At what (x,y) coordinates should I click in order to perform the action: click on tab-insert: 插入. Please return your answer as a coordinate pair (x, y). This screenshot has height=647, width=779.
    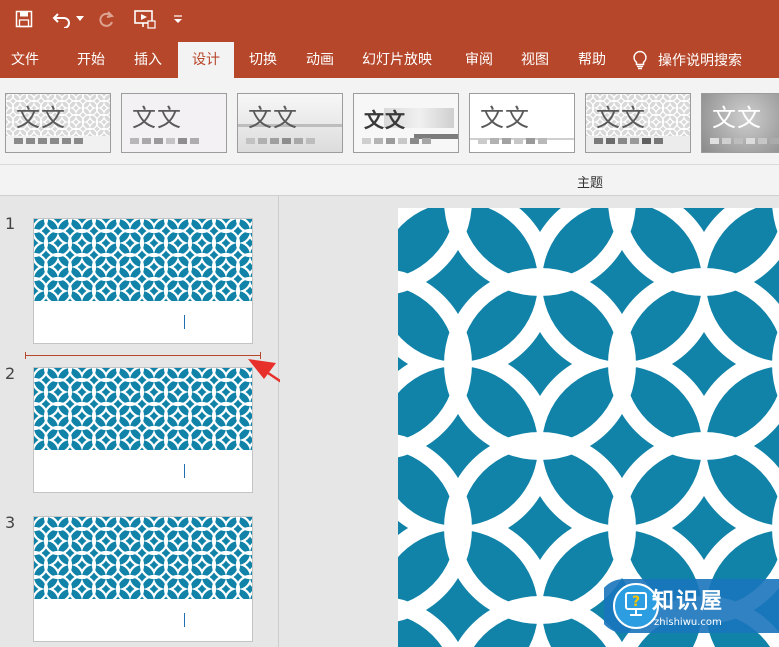
    Looking at the image, I should click on (148, 60).